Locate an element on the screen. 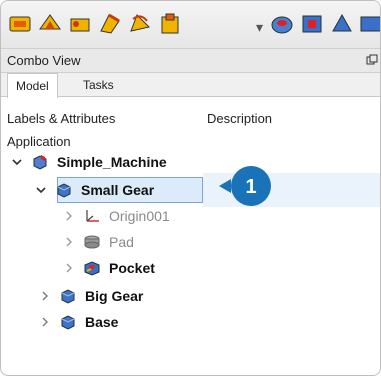 This screenshot has height=376, width=381. additive-pipe-icon is located at coordinates (80, 24).